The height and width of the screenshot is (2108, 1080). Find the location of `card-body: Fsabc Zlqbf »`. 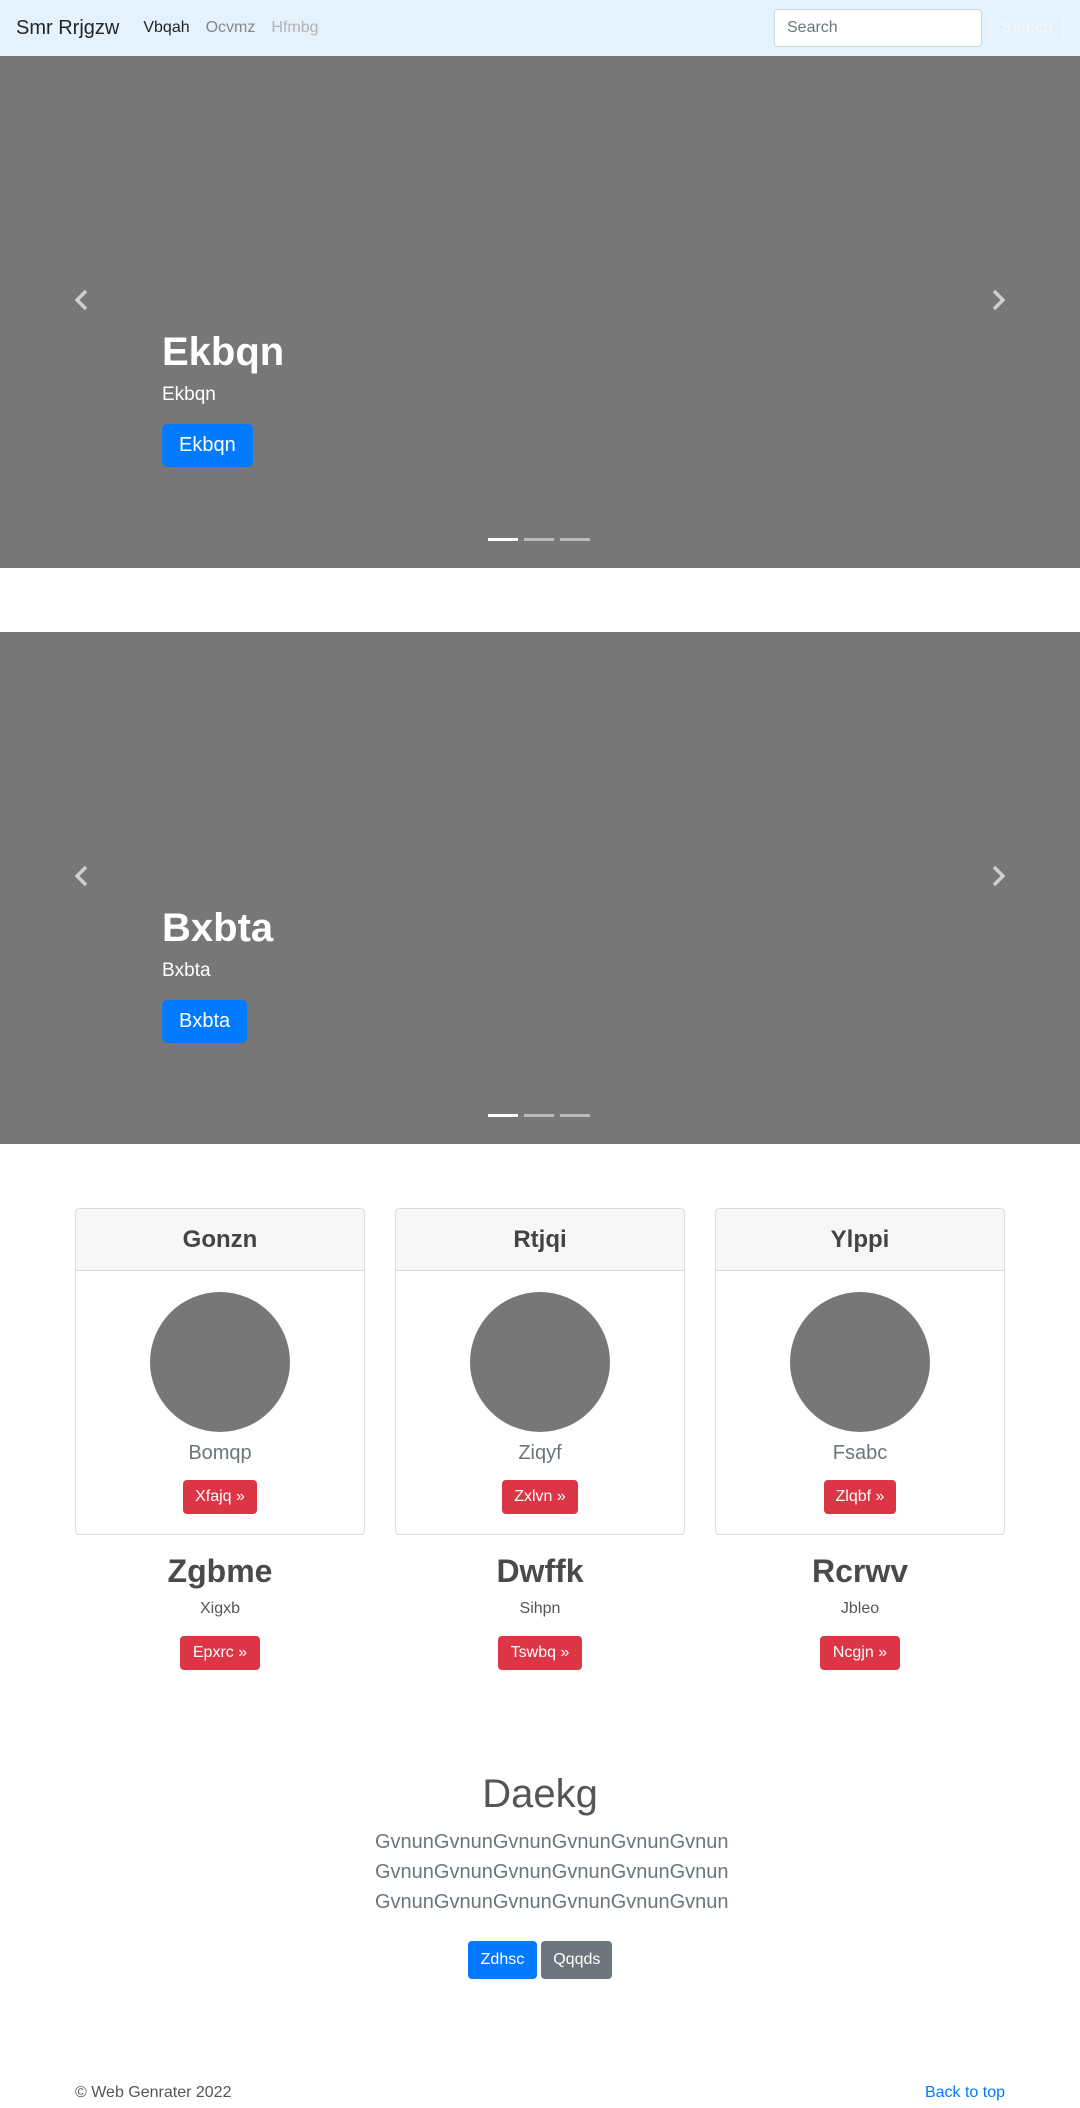

card-body: Fsabc Zlqbf » is located at coordinates (860, 1392).